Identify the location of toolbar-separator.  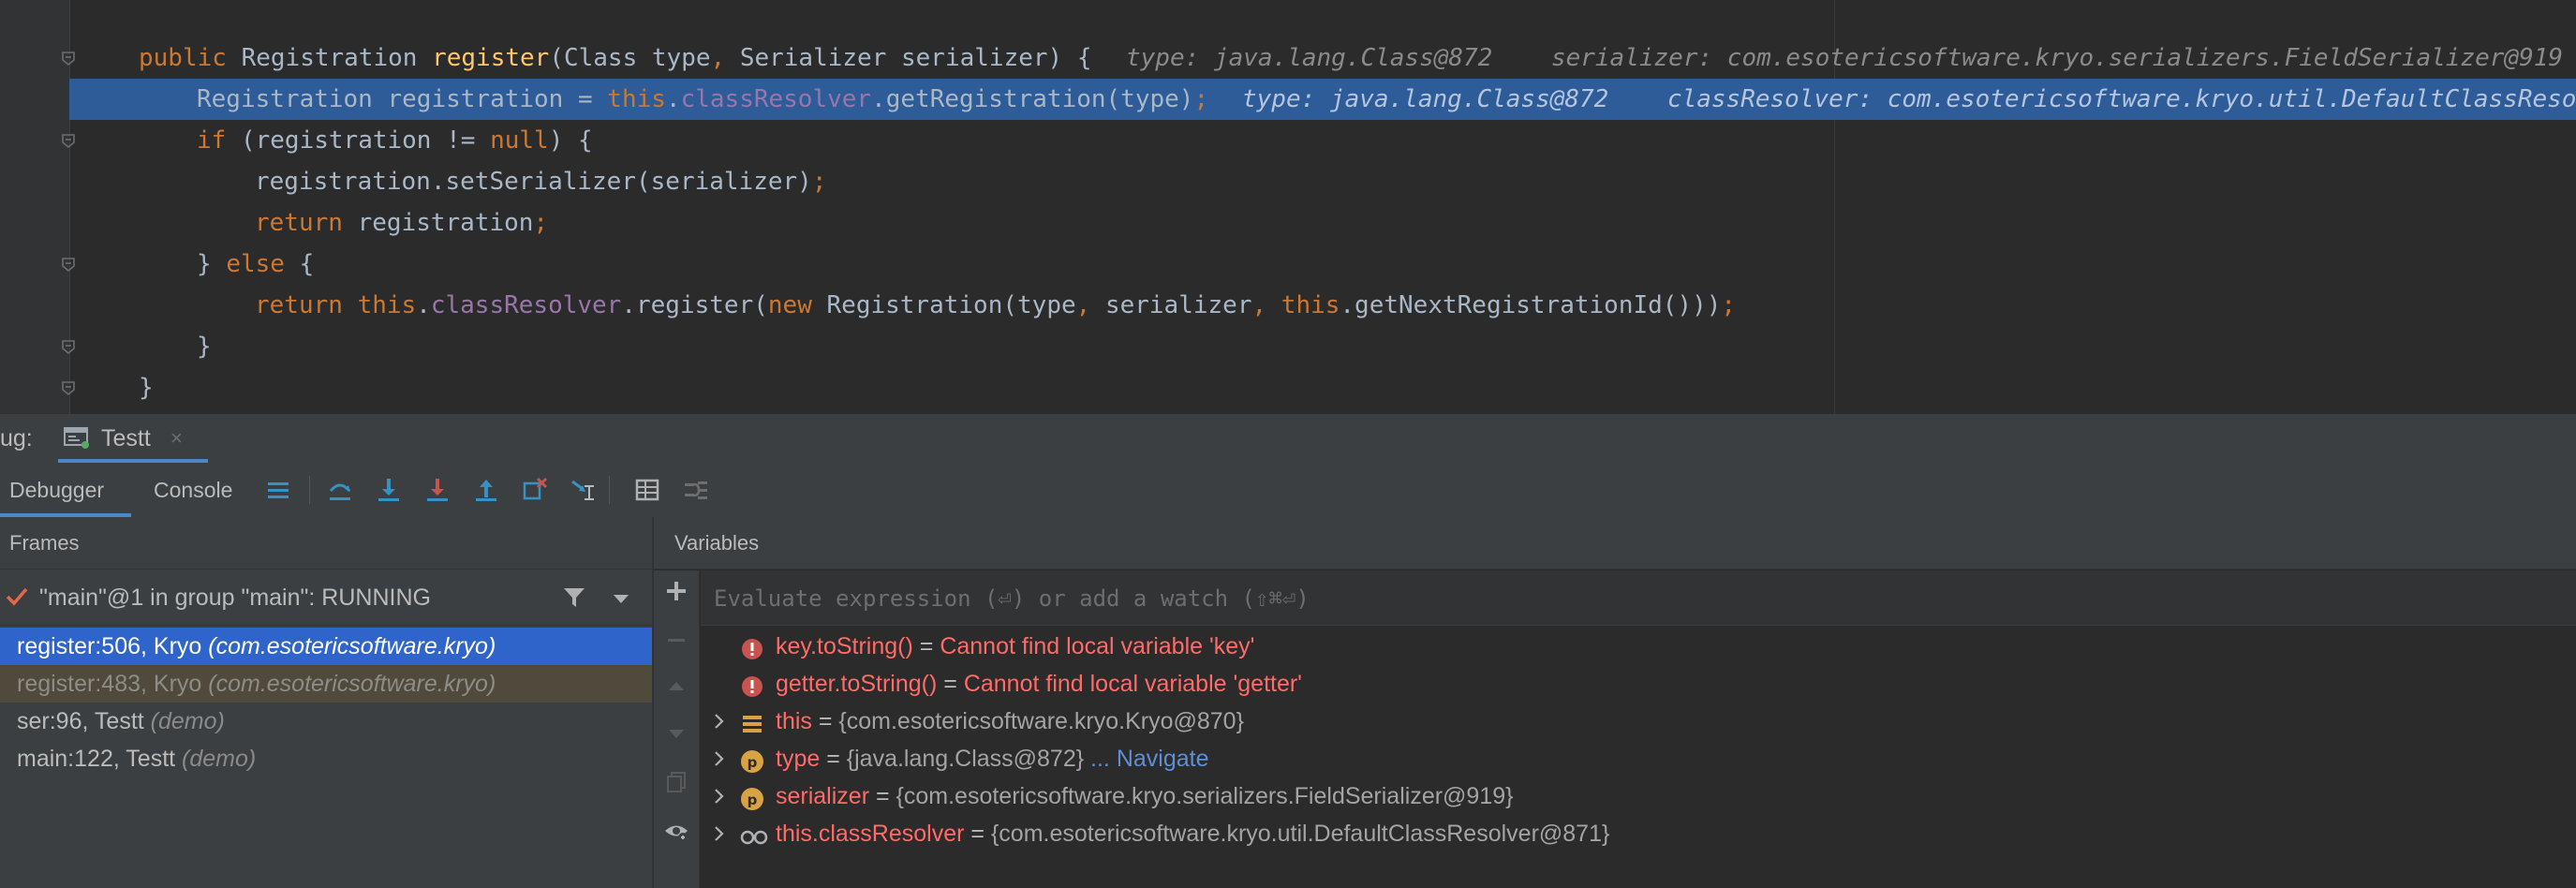
(309, 490).